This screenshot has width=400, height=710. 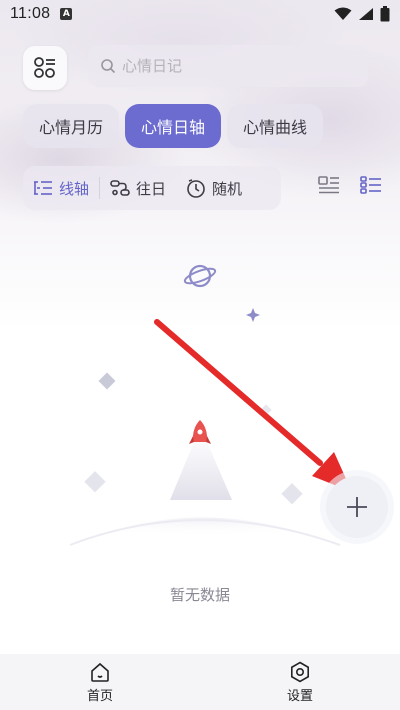 I want to click on wifi-icon, so click(x=343, y=13).